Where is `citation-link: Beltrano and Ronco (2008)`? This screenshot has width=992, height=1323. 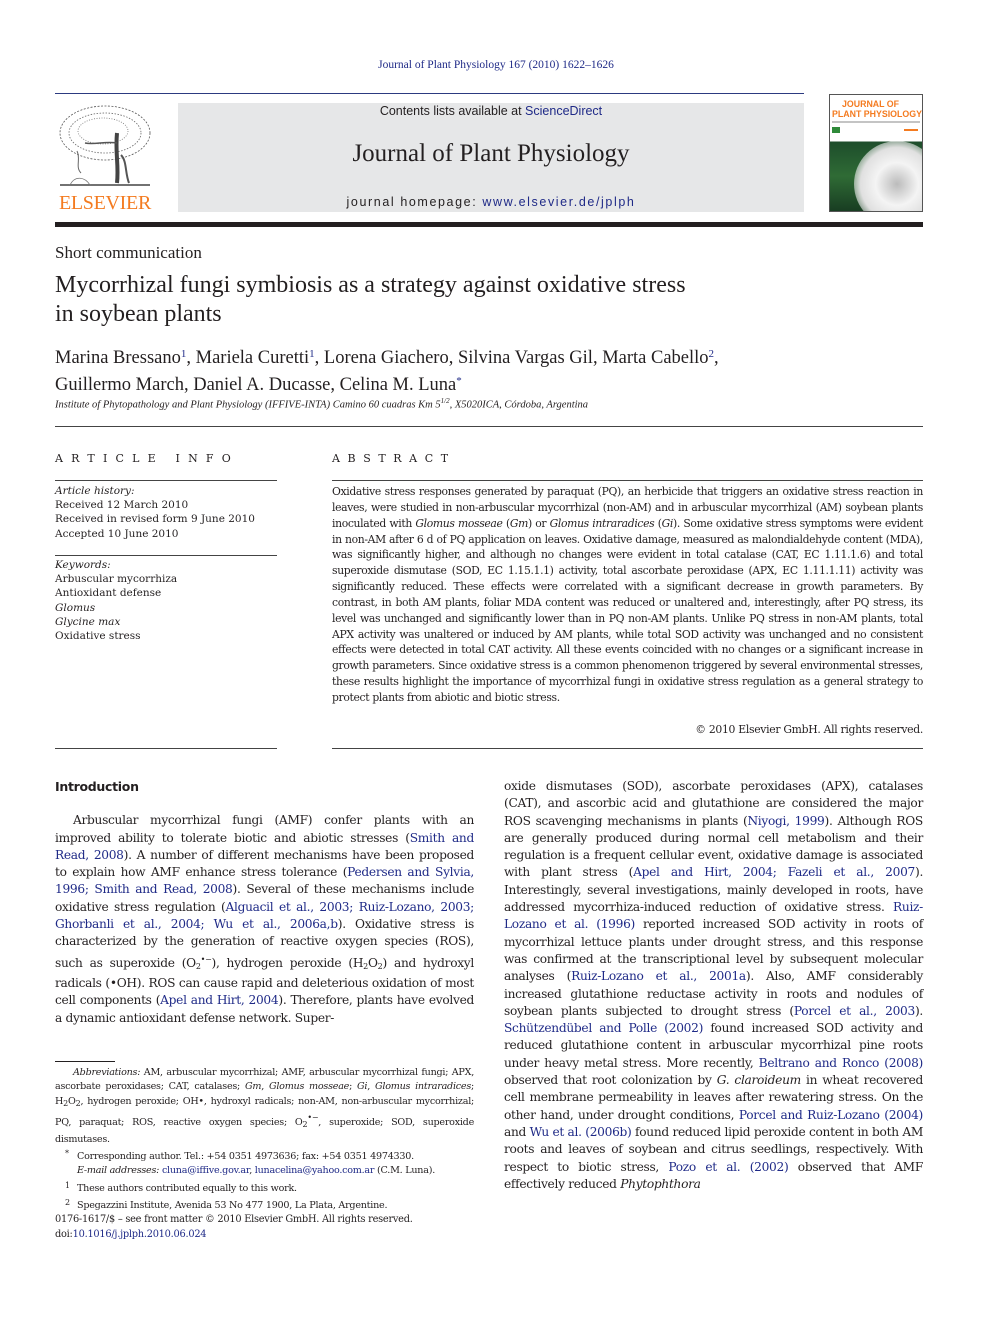 citation-link: Beltrano and Ronco (2008) is located at coordinates (841, 1063).